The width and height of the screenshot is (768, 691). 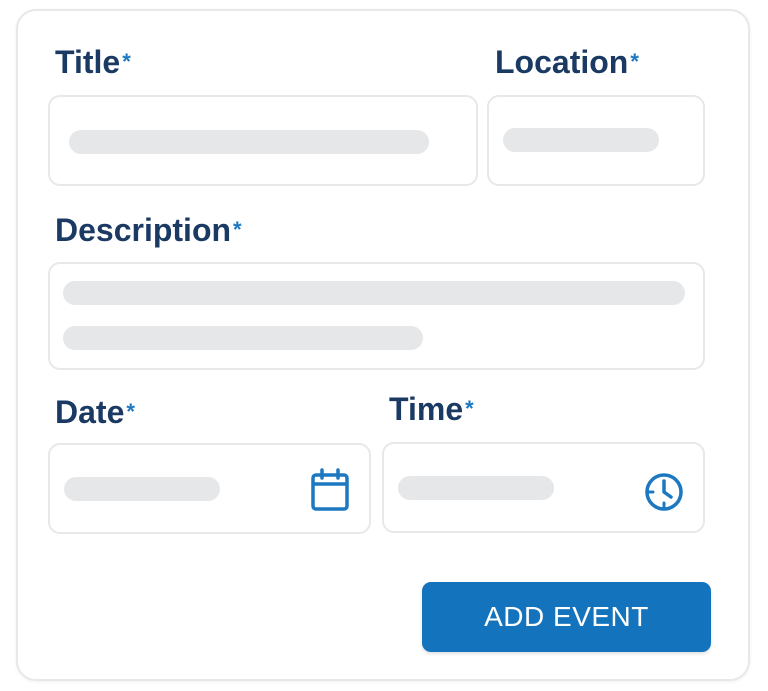 I want to click on title-input, so click(x=263, y=140).